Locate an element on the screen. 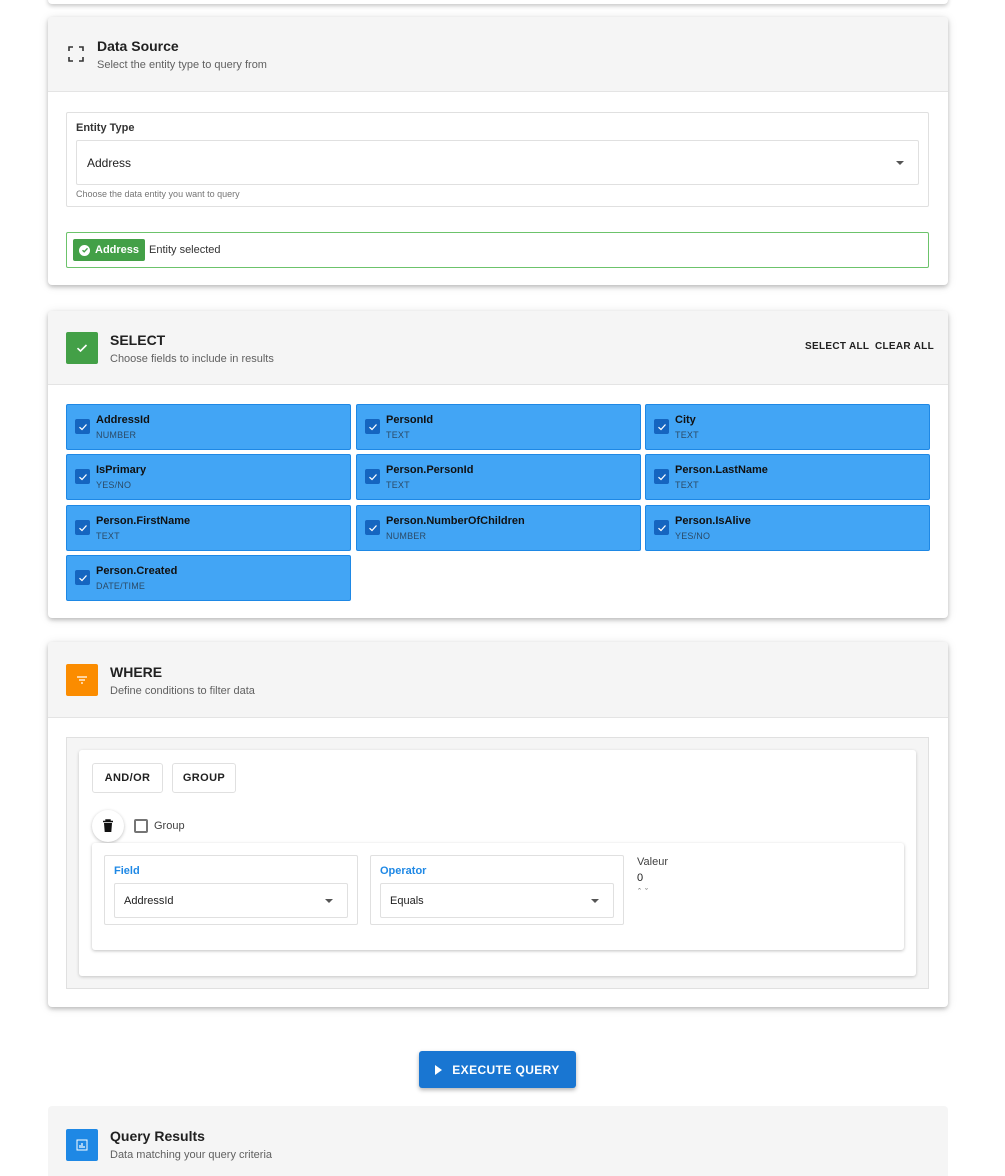 Image resolution: width=1005 pixels, height=1176 pixels. number-spinner-icon: ˆˇ is located at coordinates (645, 892).